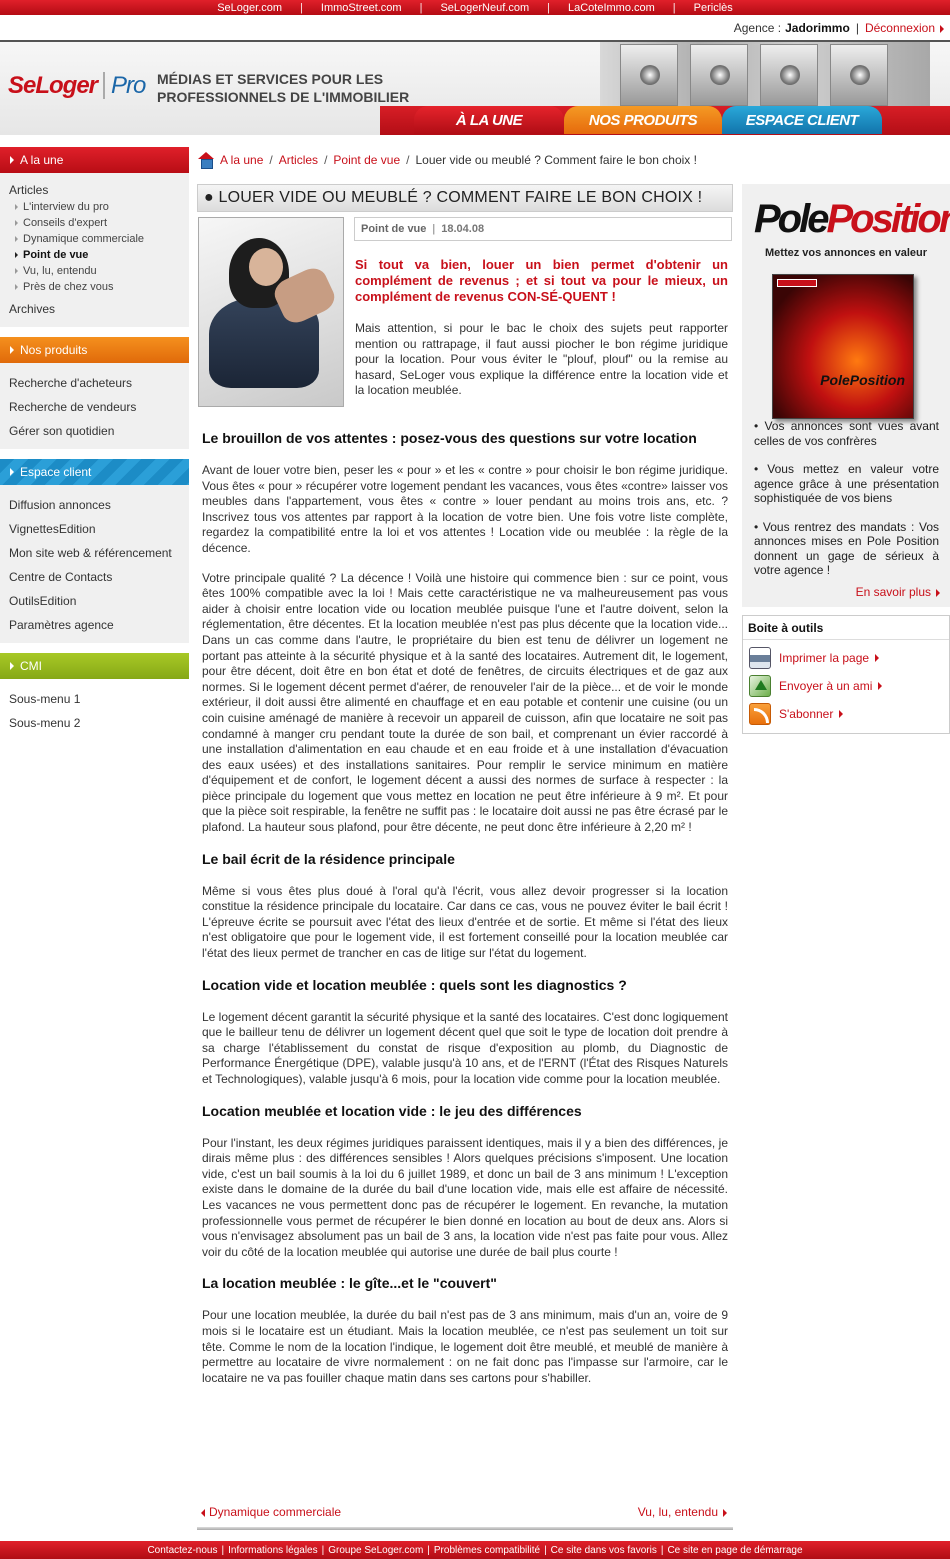 The width and height of the screenshot is (950, 1559). What do you see at coordinates (94, 223) in the screenshot?
I see `sidebar-subitem-conseils: Conseils d'expert` at bounding box center [94, 223].